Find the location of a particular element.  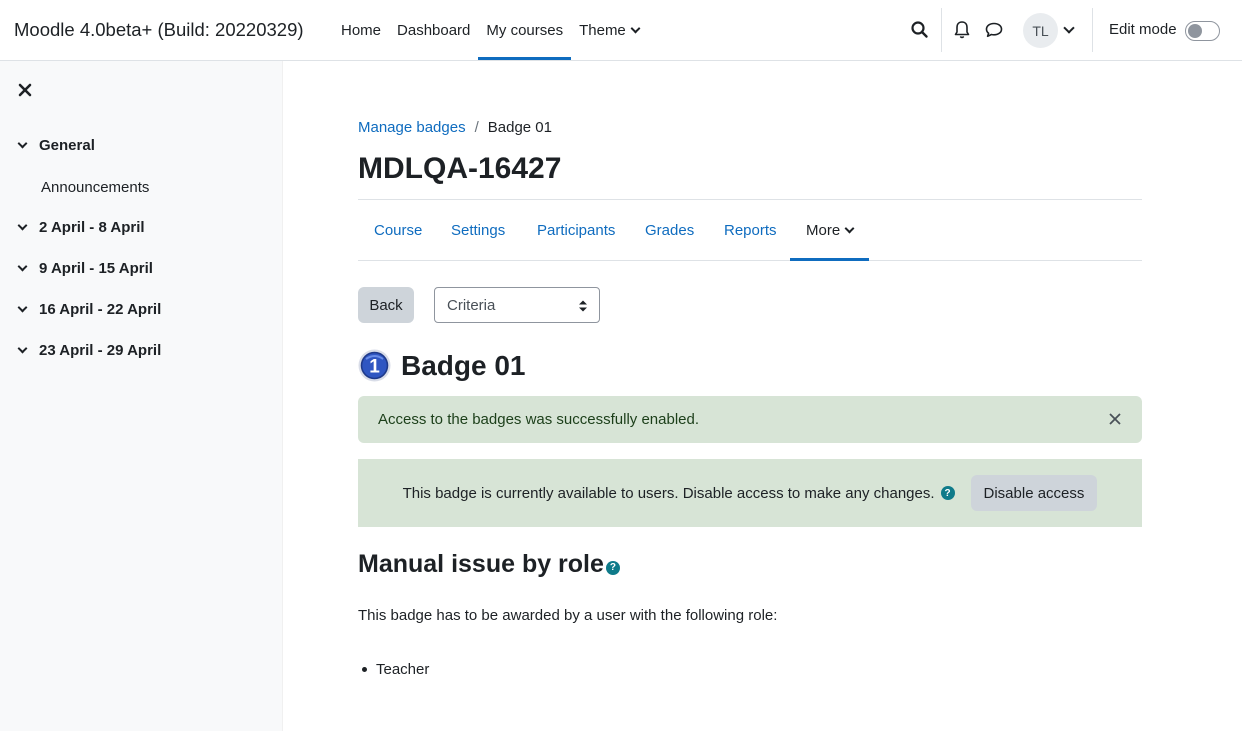

page-title: MDLQA-16427 is located at coordinates (460, 168).